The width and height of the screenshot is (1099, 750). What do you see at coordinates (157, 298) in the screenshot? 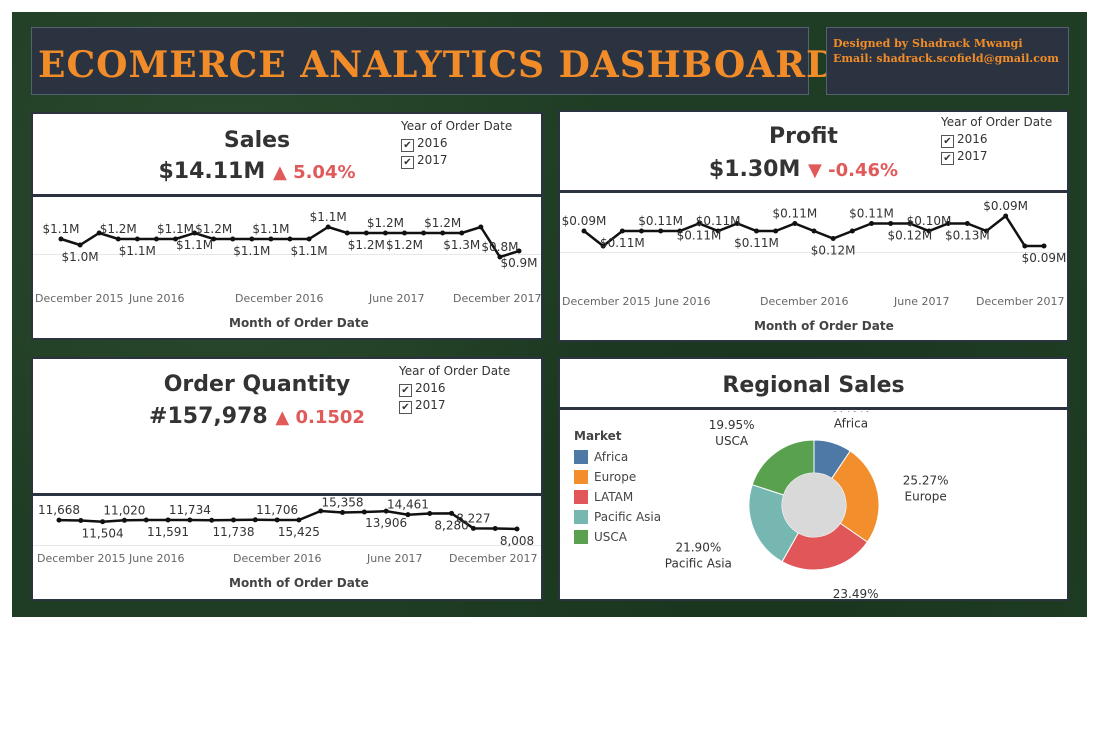
I see `x-tick: June 2016` at bounding box center [157, 298].